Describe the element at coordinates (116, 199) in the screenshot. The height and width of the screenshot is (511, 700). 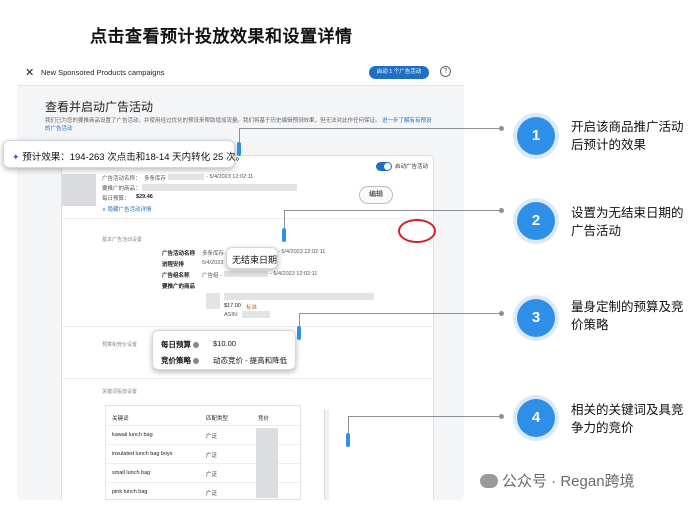
I see `daily-budget-label: 每日预算：` at that location.